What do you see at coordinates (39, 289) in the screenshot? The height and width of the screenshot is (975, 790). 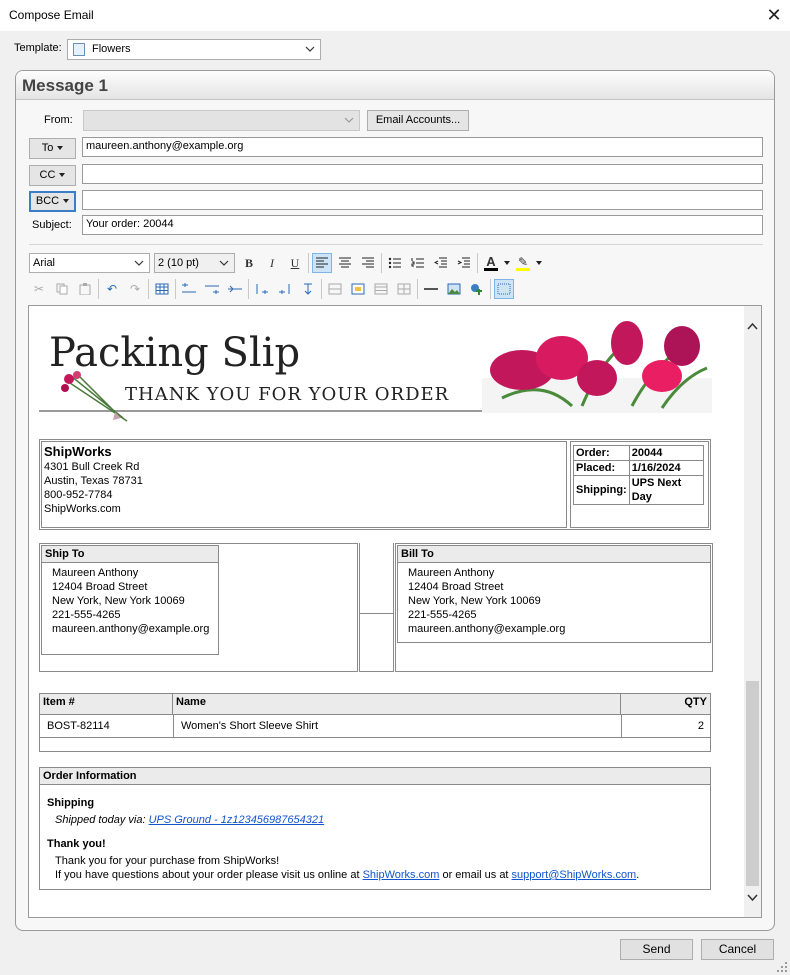 I see `cut-icon: ✂` at bounding box center [39, 289].